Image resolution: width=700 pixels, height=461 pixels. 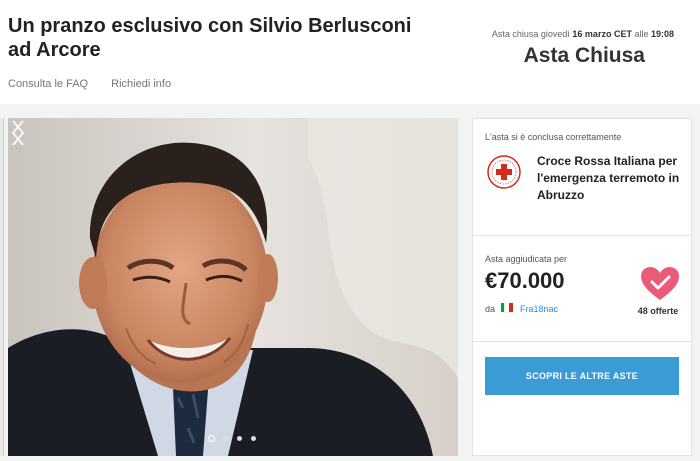 I want to click on closed-date: 16 marzo CET, so click(x=602, y=34).